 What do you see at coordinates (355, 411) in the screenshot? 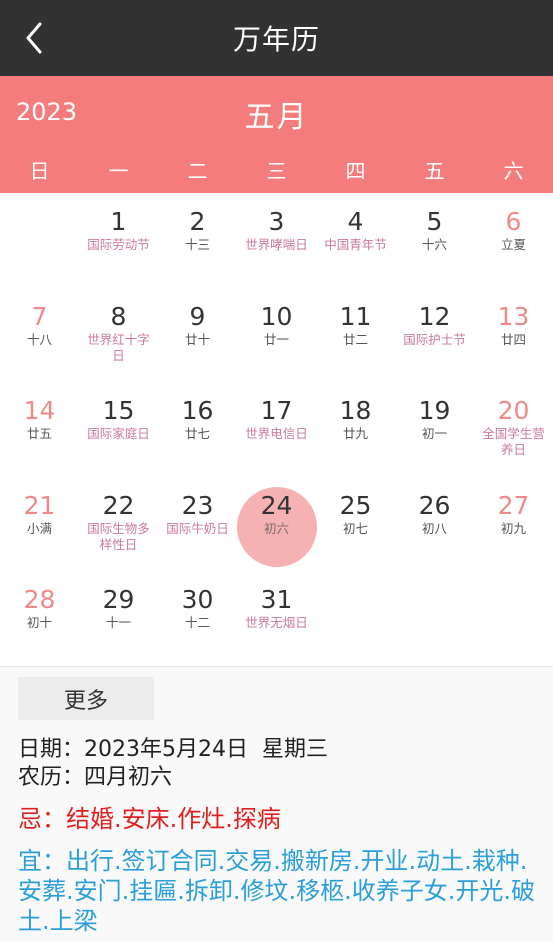
I see `day-number: 18` at bounding box center [355, 411].